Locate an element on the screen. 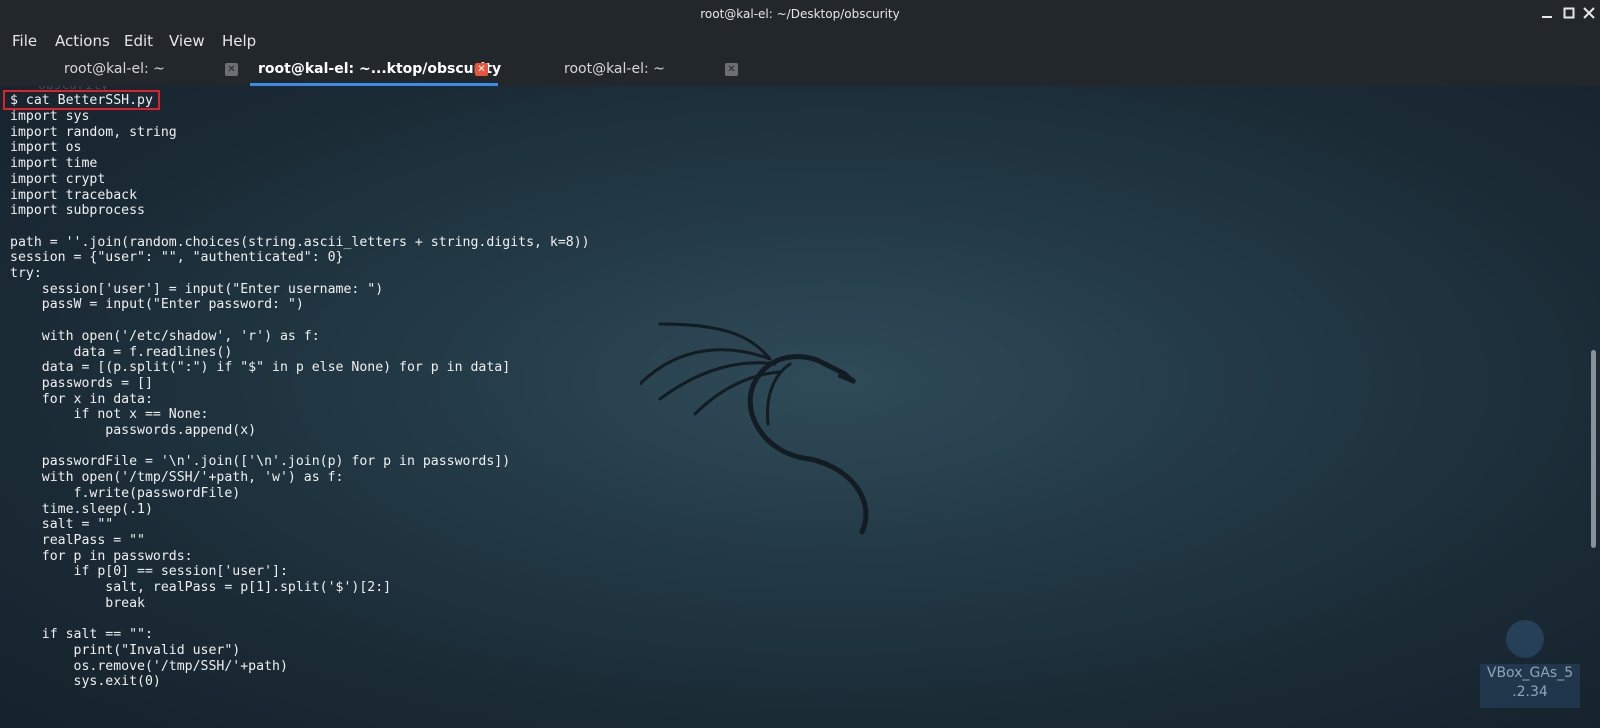 Image resolution: width=1600 pixels, height=728 pixels. code-line: import subprocess is located at coordinates (77, 211).